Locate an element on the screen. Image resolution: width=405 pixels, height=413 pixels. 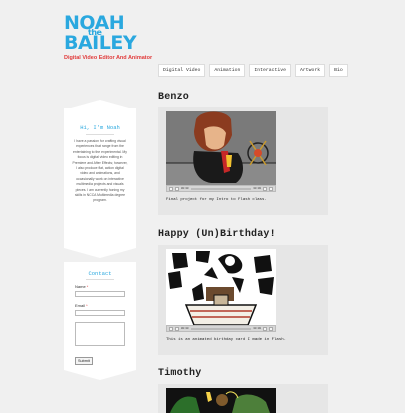
about-title: Hi, I'm Noah is located at coordinates (100, 127).